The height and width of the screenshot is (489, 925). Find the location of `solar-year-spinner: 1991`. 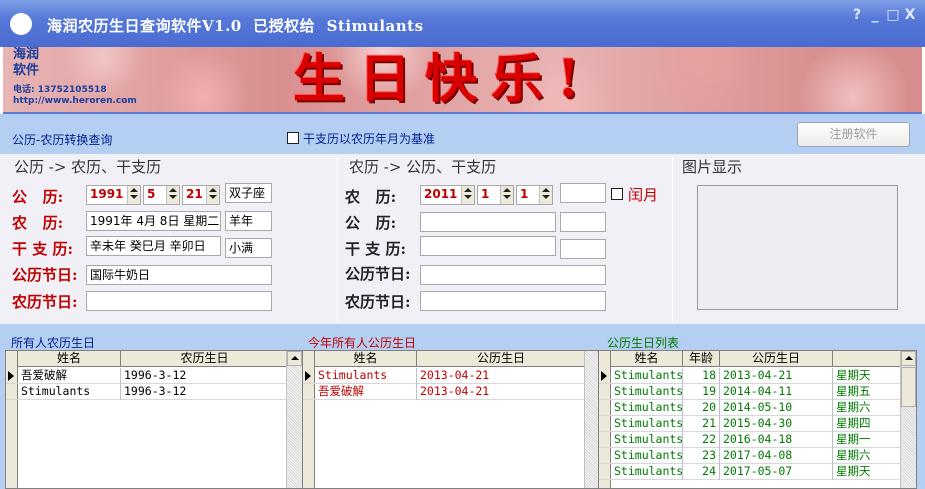

solar-year-spinner: 1991 is located at coordinates (113, 195).